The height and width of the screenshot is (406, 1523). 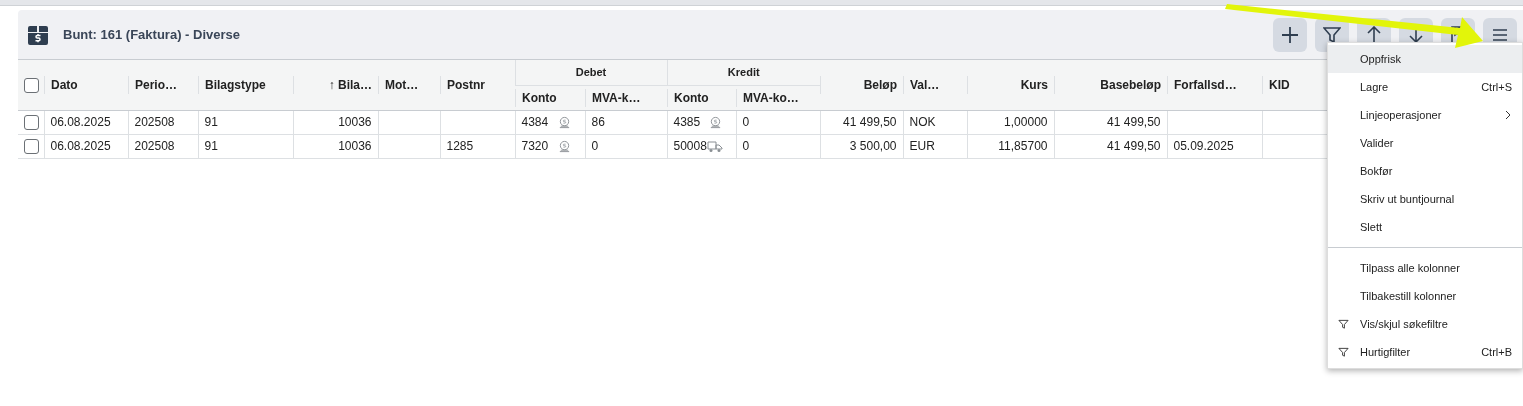 What do you see at coordinates (861, 84) in the screenshot?
I see `column-header: Beløp` at bounding box center [861, 84].